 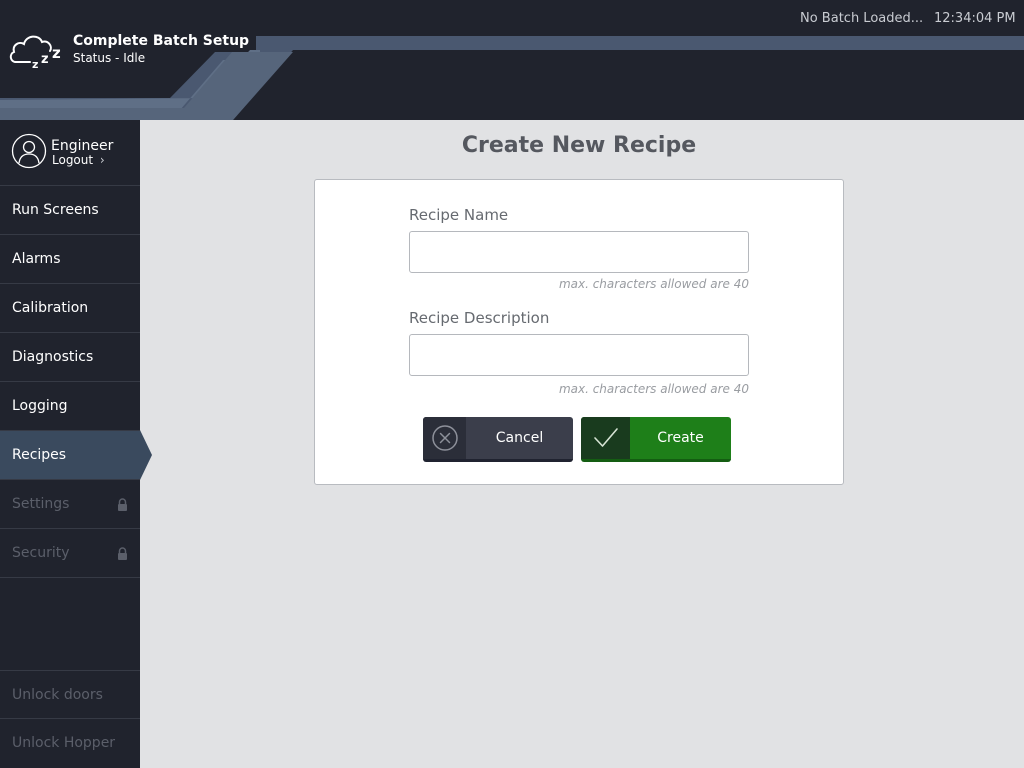 I want to click on user-panel: Engineer Logout ›, so click(x=70, y=153).